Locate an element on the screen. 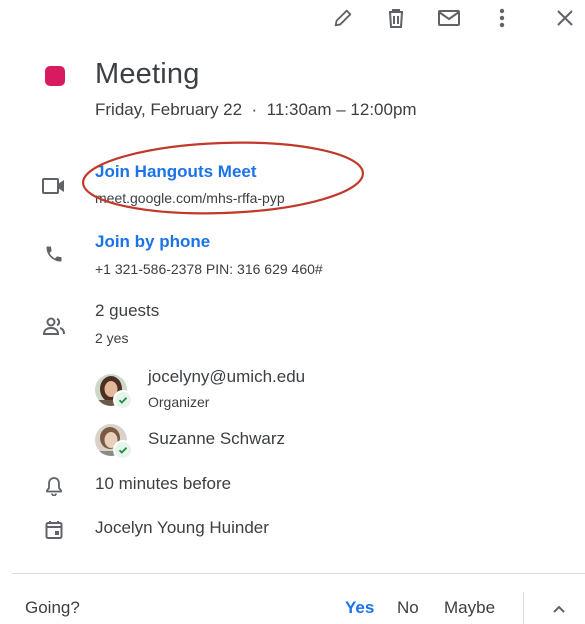 The height and width of the screenshot is (624, 585). video-camera-icon is located at coordinates (54, 186).